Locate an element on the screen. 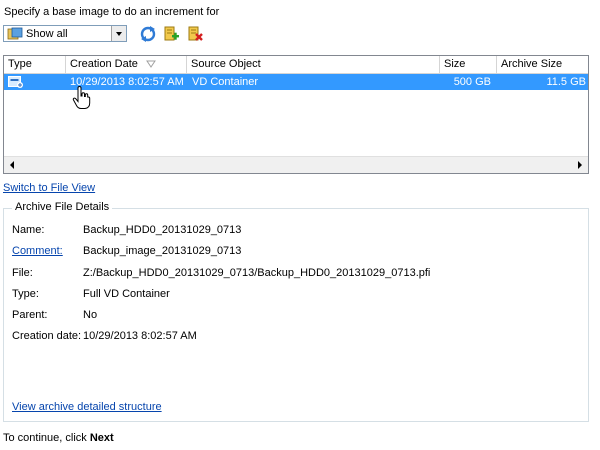 The width and height of the screenshot is (600, 450). creation-date-value: 10/29/2013 8:02:57 AM is located at coordinates (140, 336).